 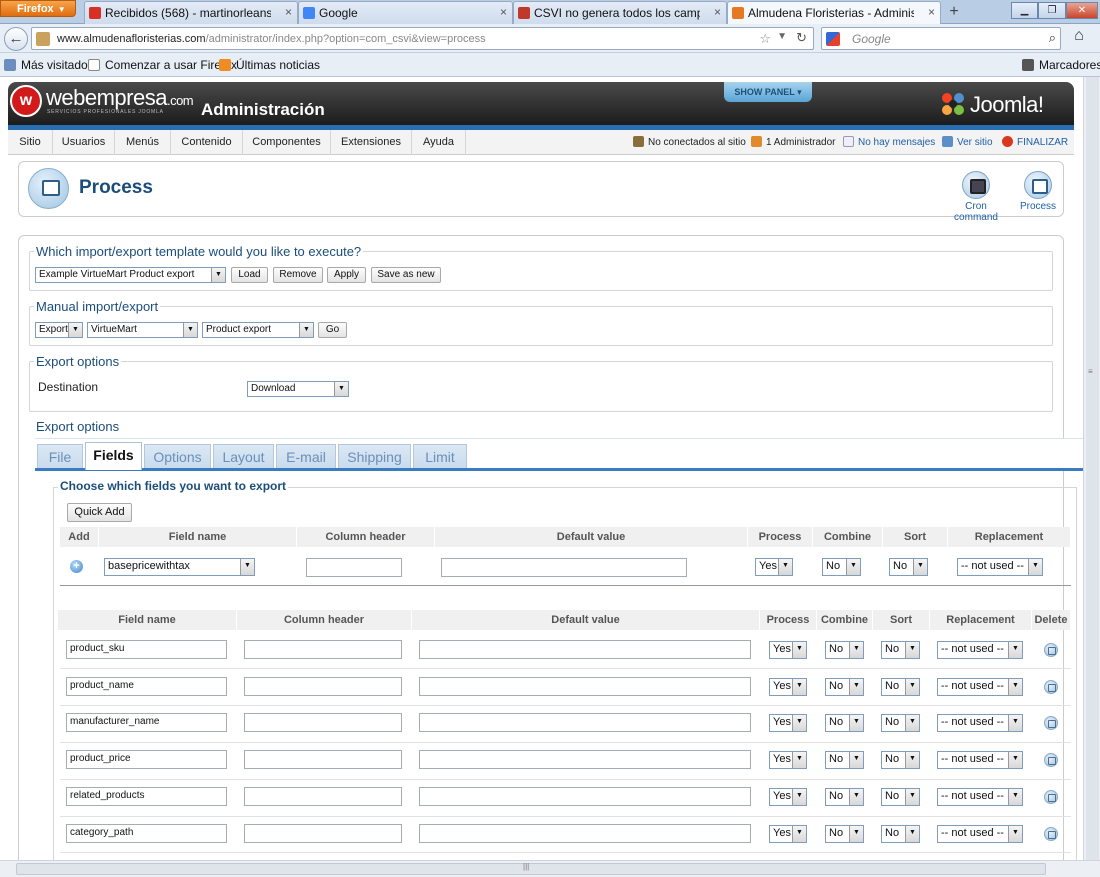 I want to click on tab-shipping: Shipping, so click(x=374, y=456).